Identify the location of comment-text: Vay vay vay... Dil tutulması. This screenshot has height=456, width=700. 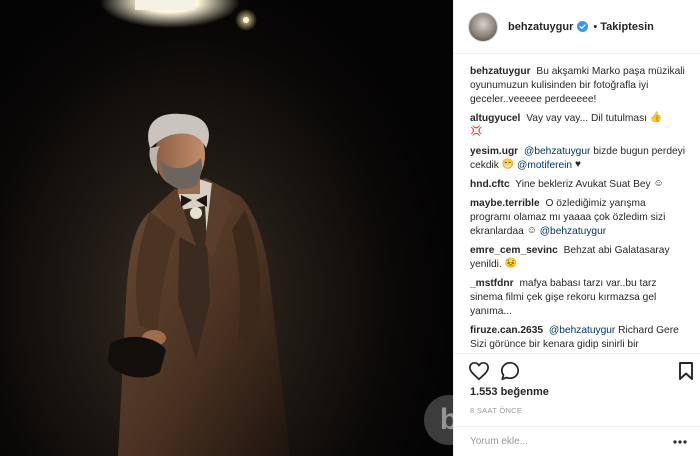
(587, 118).